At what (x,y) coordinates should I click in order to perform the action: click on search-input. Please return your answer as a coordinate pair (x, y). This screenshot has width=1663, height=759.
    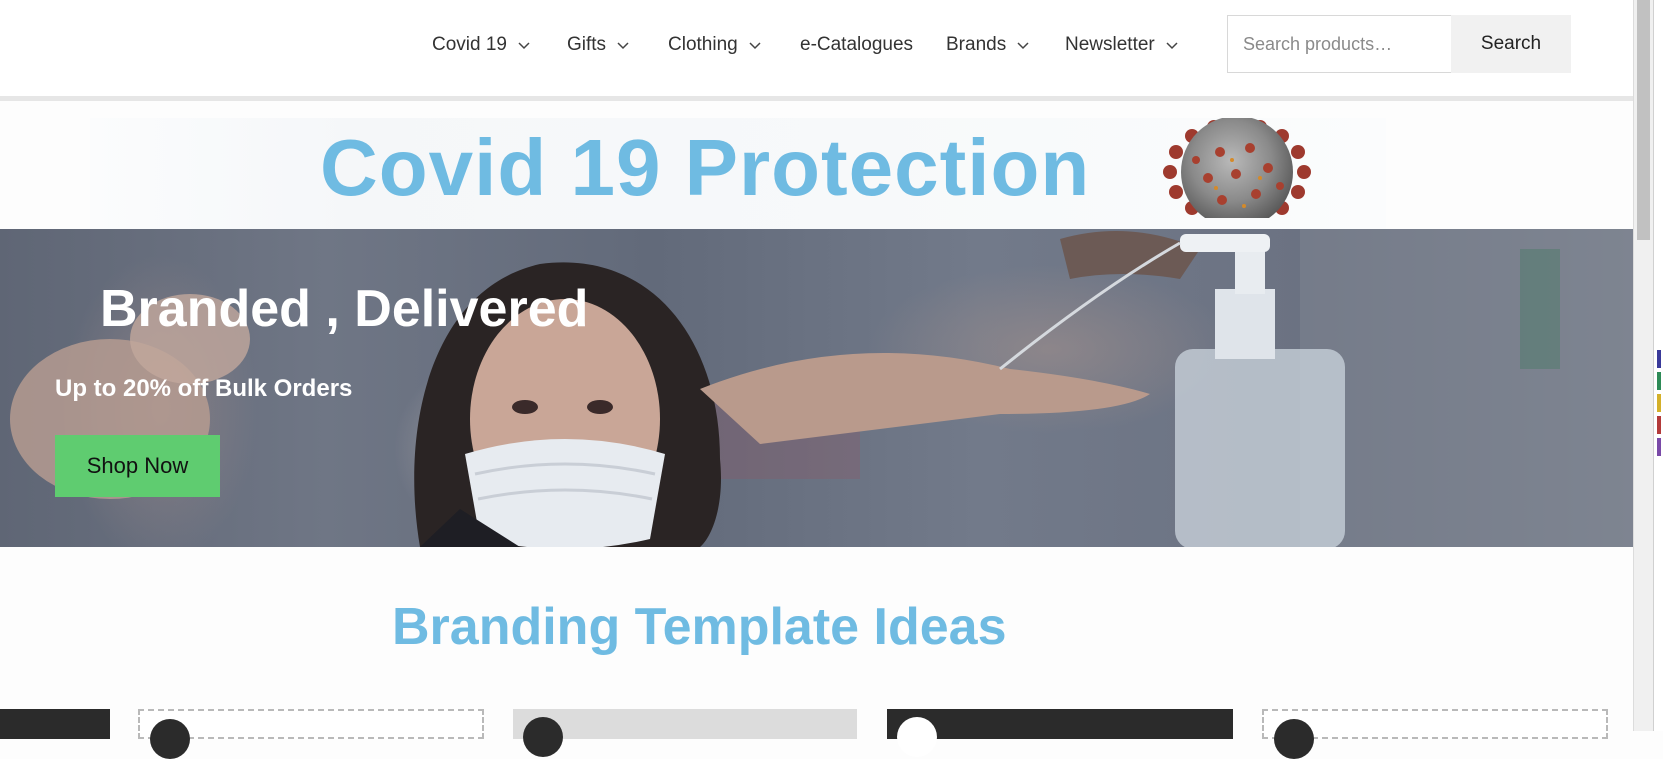
    Looking at the image, I should click on (1339, 44).